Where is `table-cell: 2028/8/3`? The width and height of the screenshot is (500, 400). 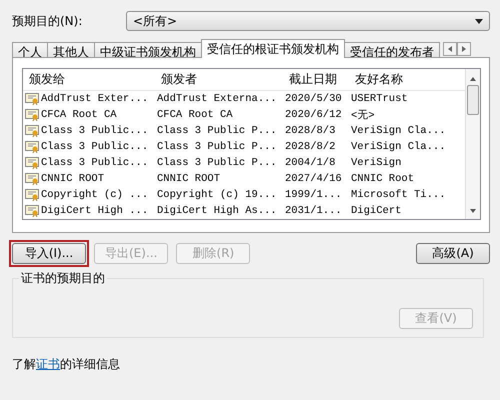 table-cell: 2028/8/3 is located at coordinates (310, 131).